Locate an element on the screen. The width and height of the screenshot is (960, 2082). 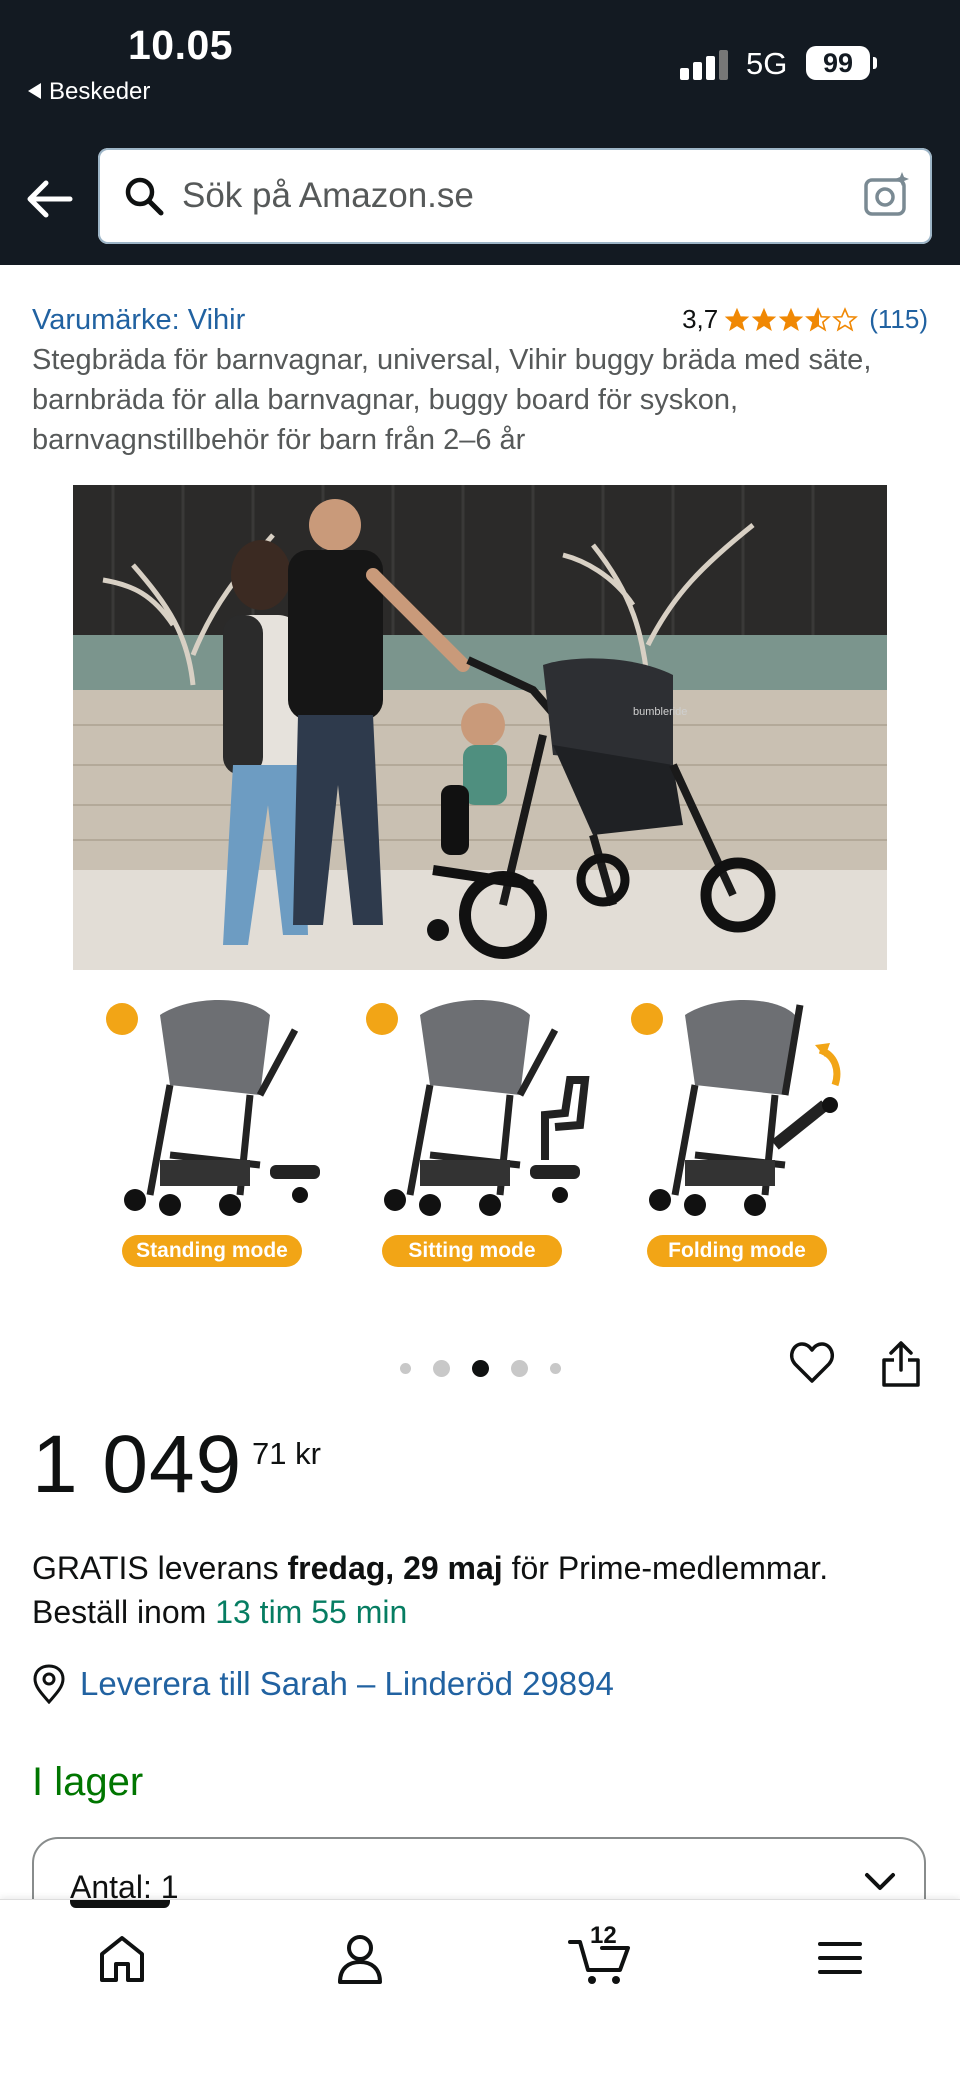
rating-count: (115) is located at coordinates (898, 319).